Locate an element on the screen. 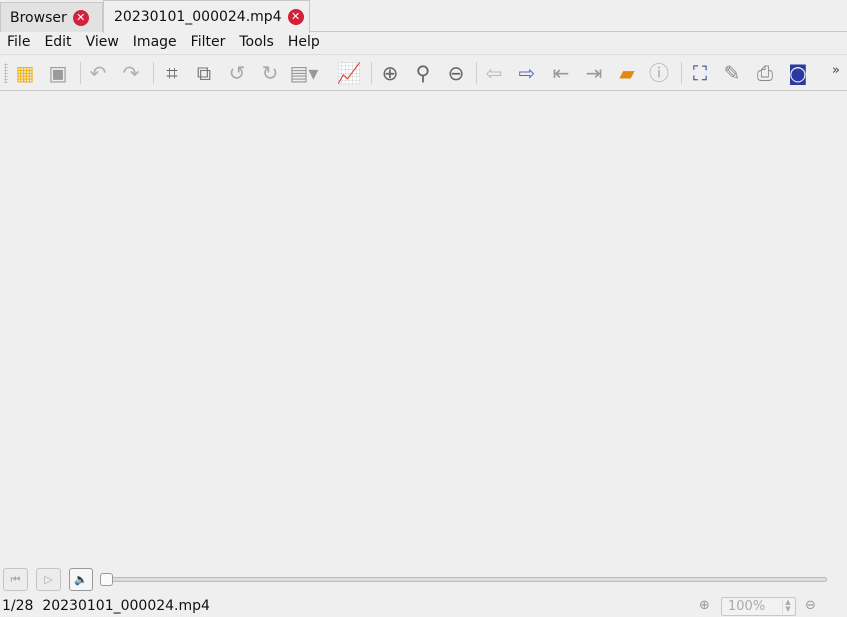  properties-icon: ⓘ is located at coordinates (659, 73).